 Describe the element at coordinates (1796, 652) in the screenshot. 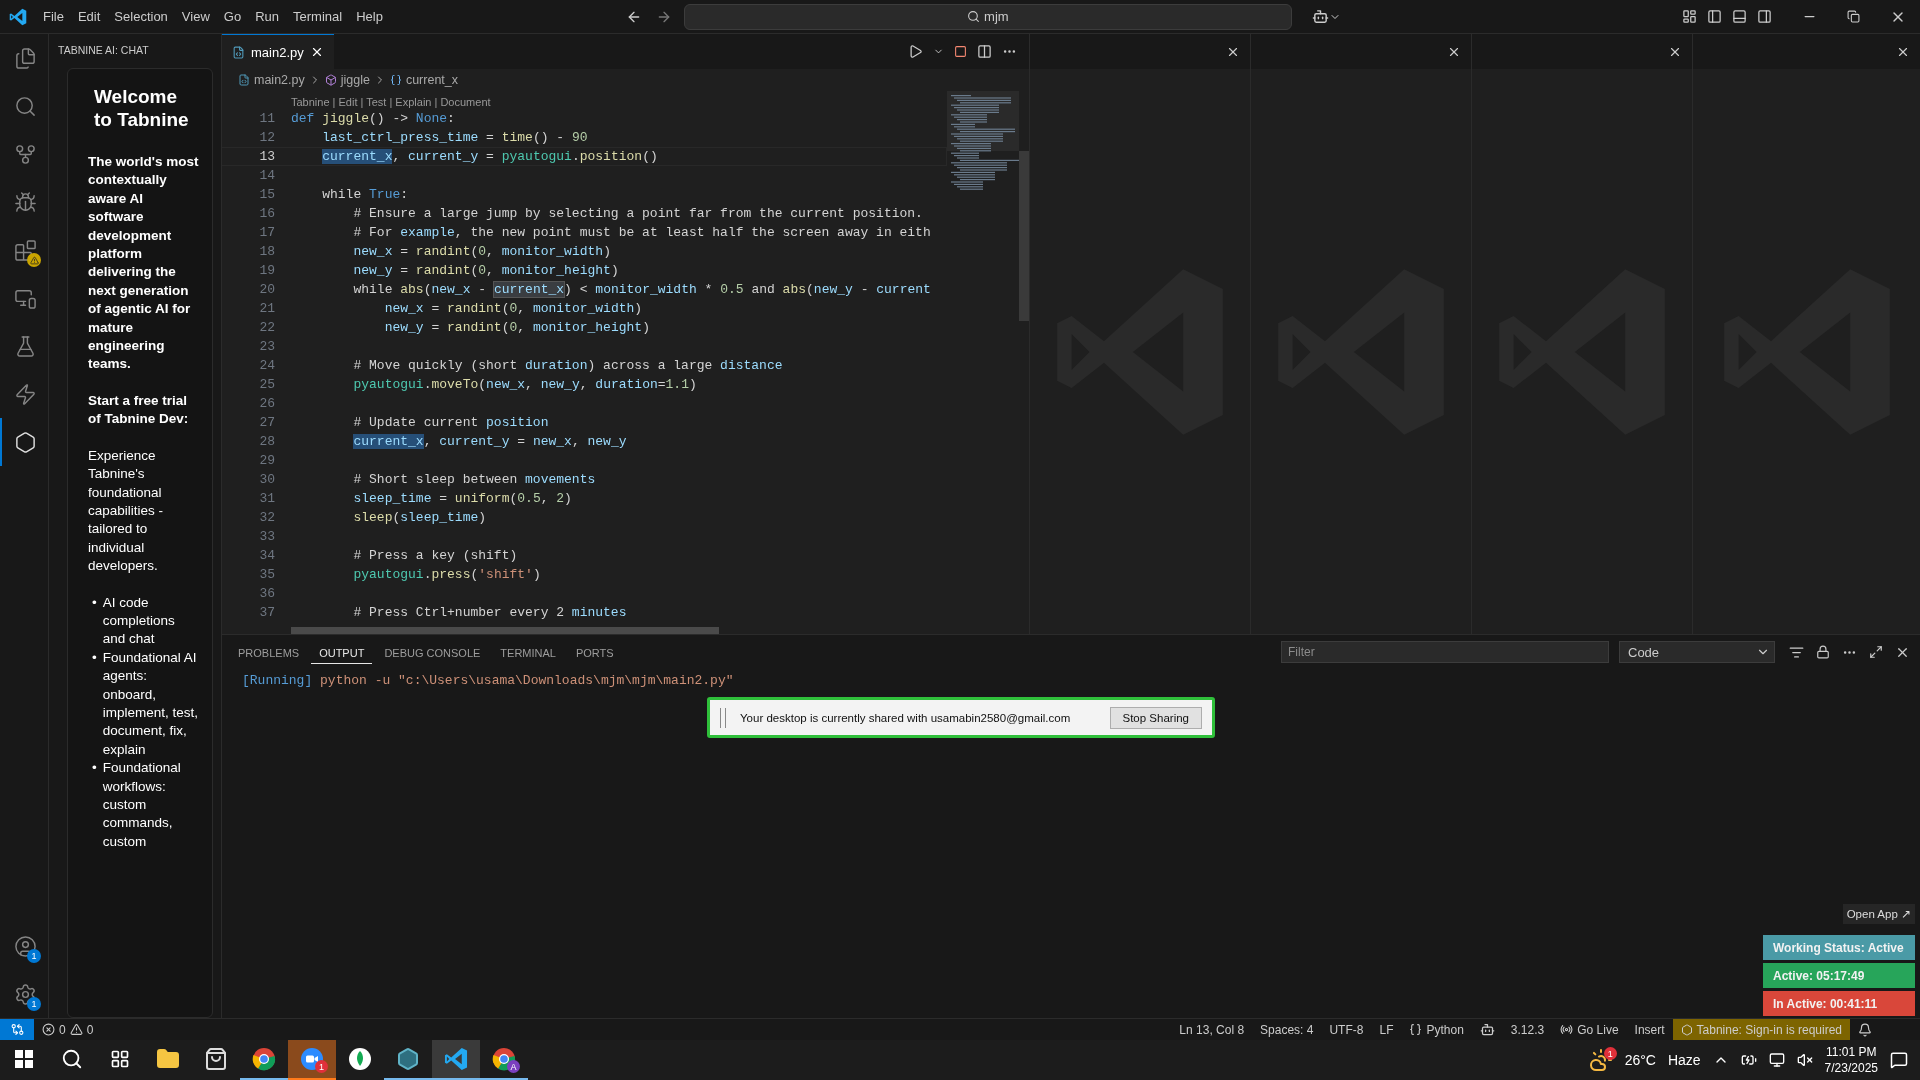

I see `list-icon` at that location.